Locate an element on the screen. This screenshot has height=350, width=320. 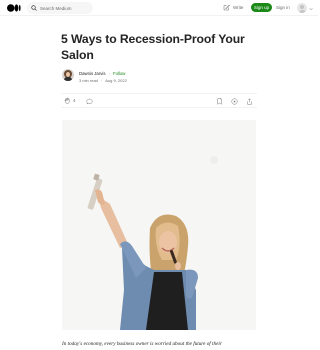
write-label: Write is located at coordinates (238, 7).